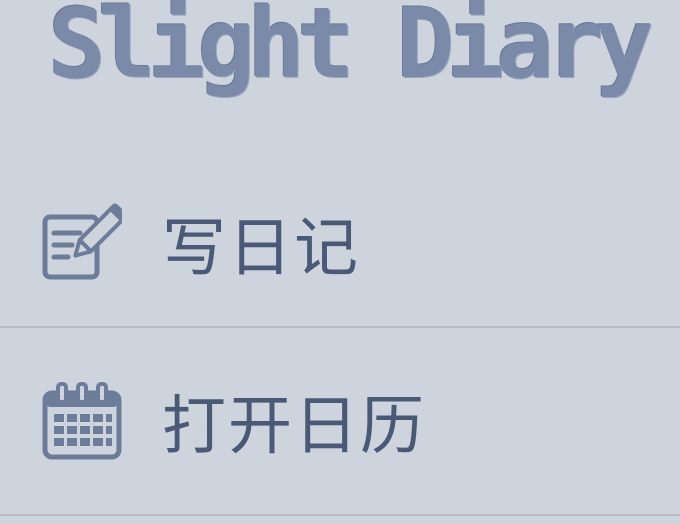 This screenshot has height=524, width=680. What do you see at coordinates (82, 241) in the screenshot?
I see `edit-note-icon` at bounding box center [82, 241].